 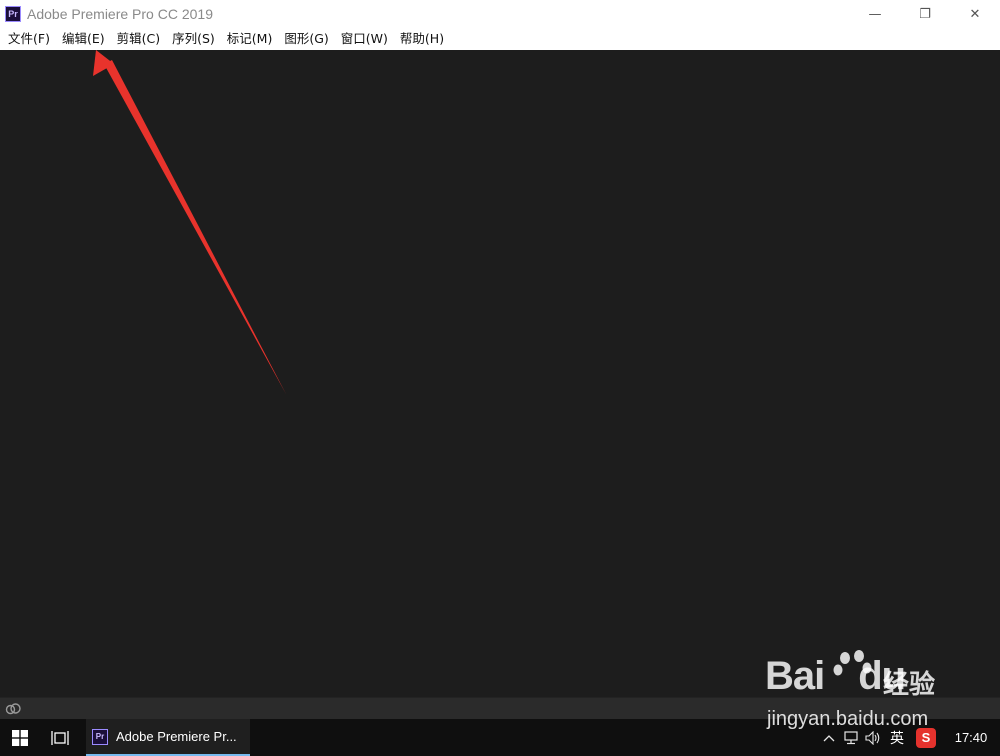 I want to click on task-view-icon, so click(x=60, y=737).